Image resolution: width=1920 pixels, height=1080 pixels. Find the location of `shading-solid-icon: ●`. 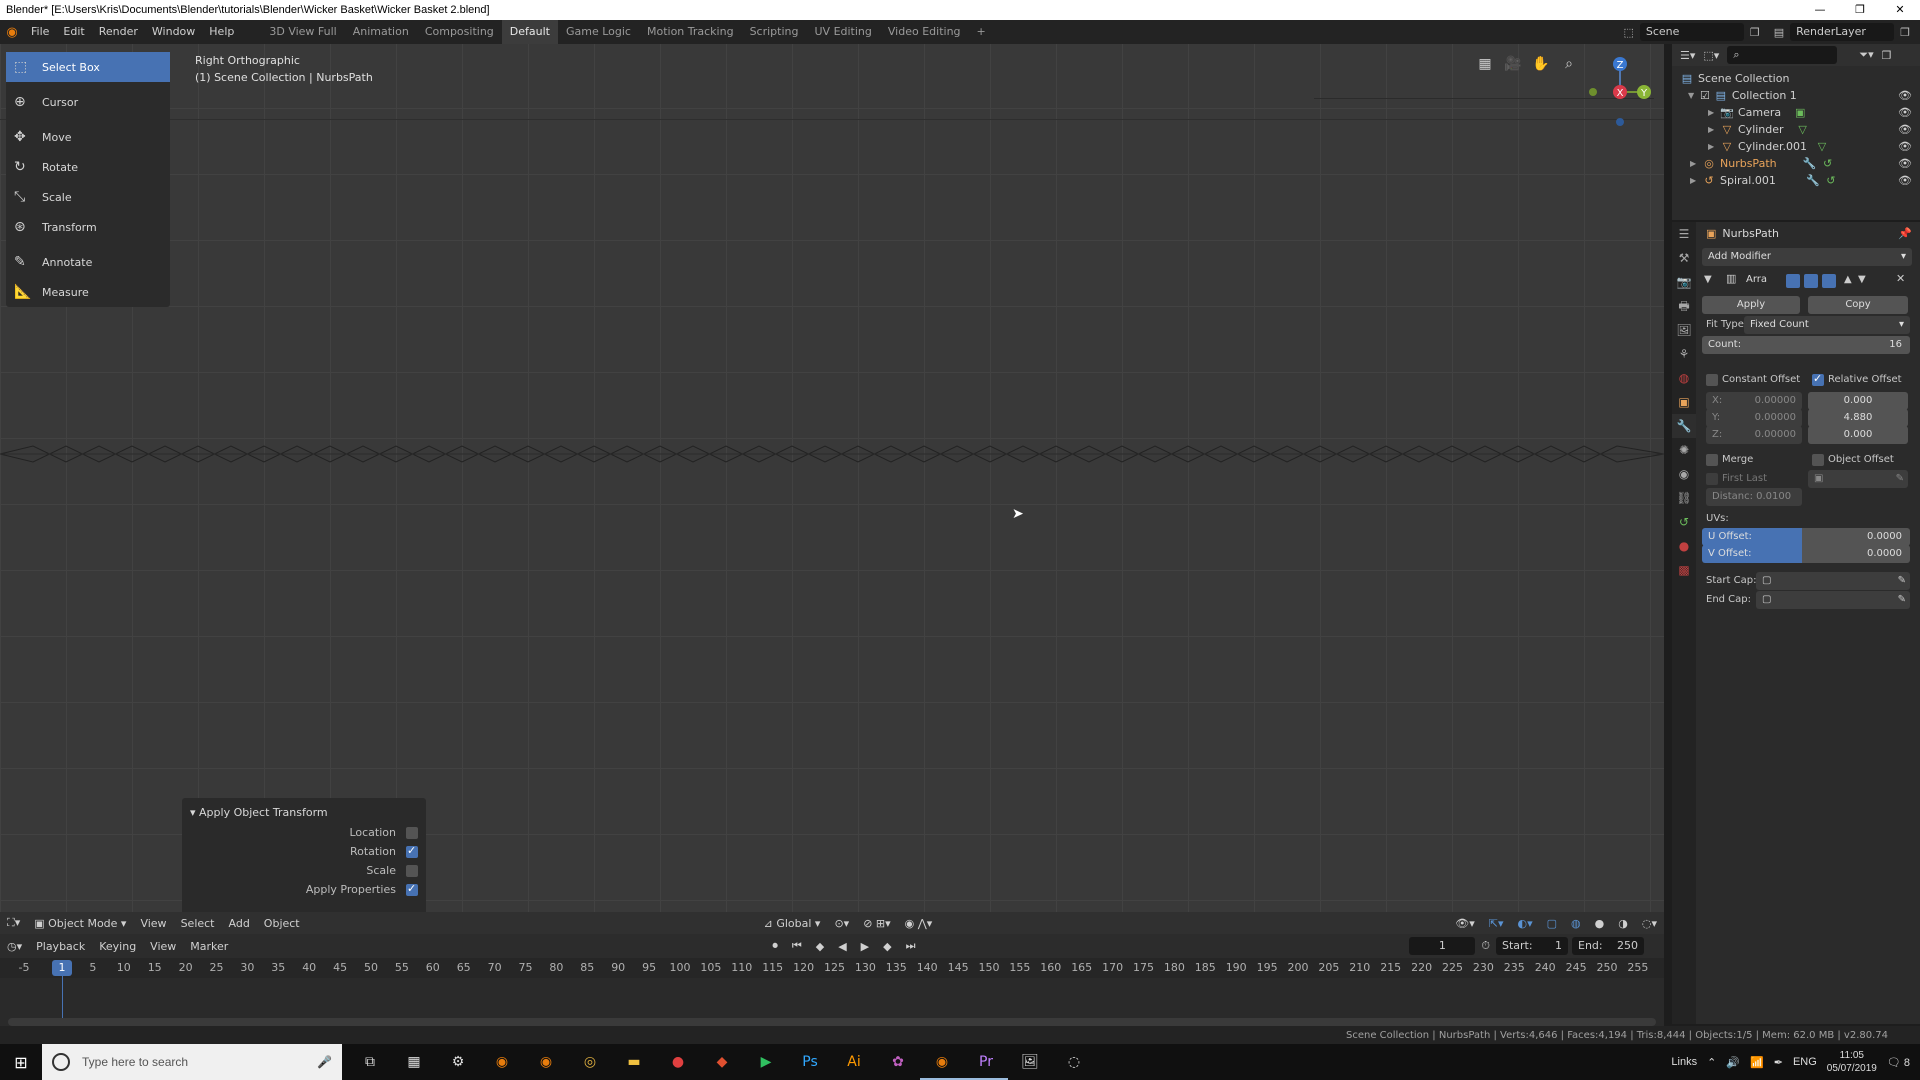

shading-solid-icon: ● is located at coordinates (1600, 923).